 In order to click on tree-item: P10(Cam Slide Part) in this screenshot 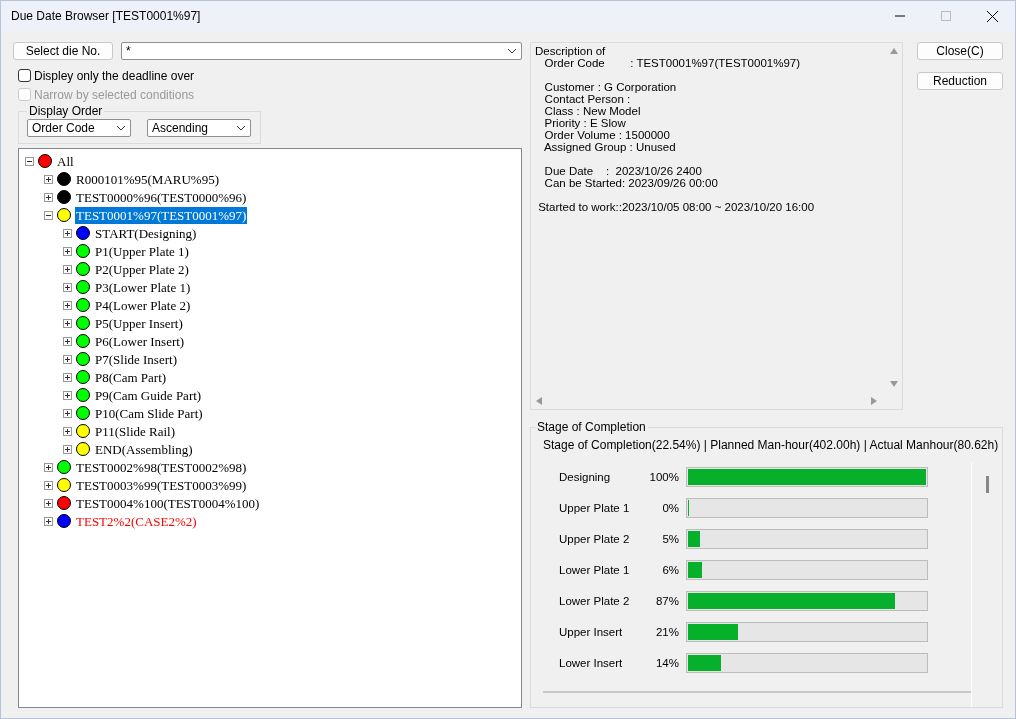, I will do `click(149, 413)`.